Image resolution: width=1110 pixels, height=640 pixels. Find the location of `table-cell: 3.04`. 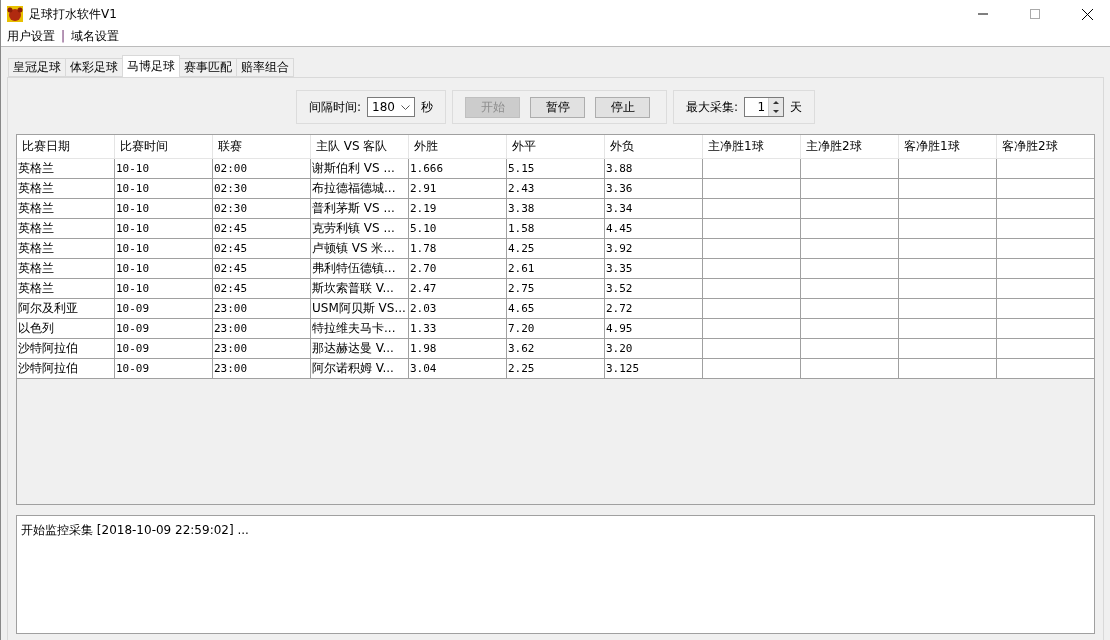

table-cell: 3.04 is located at coordinates (458, 369).